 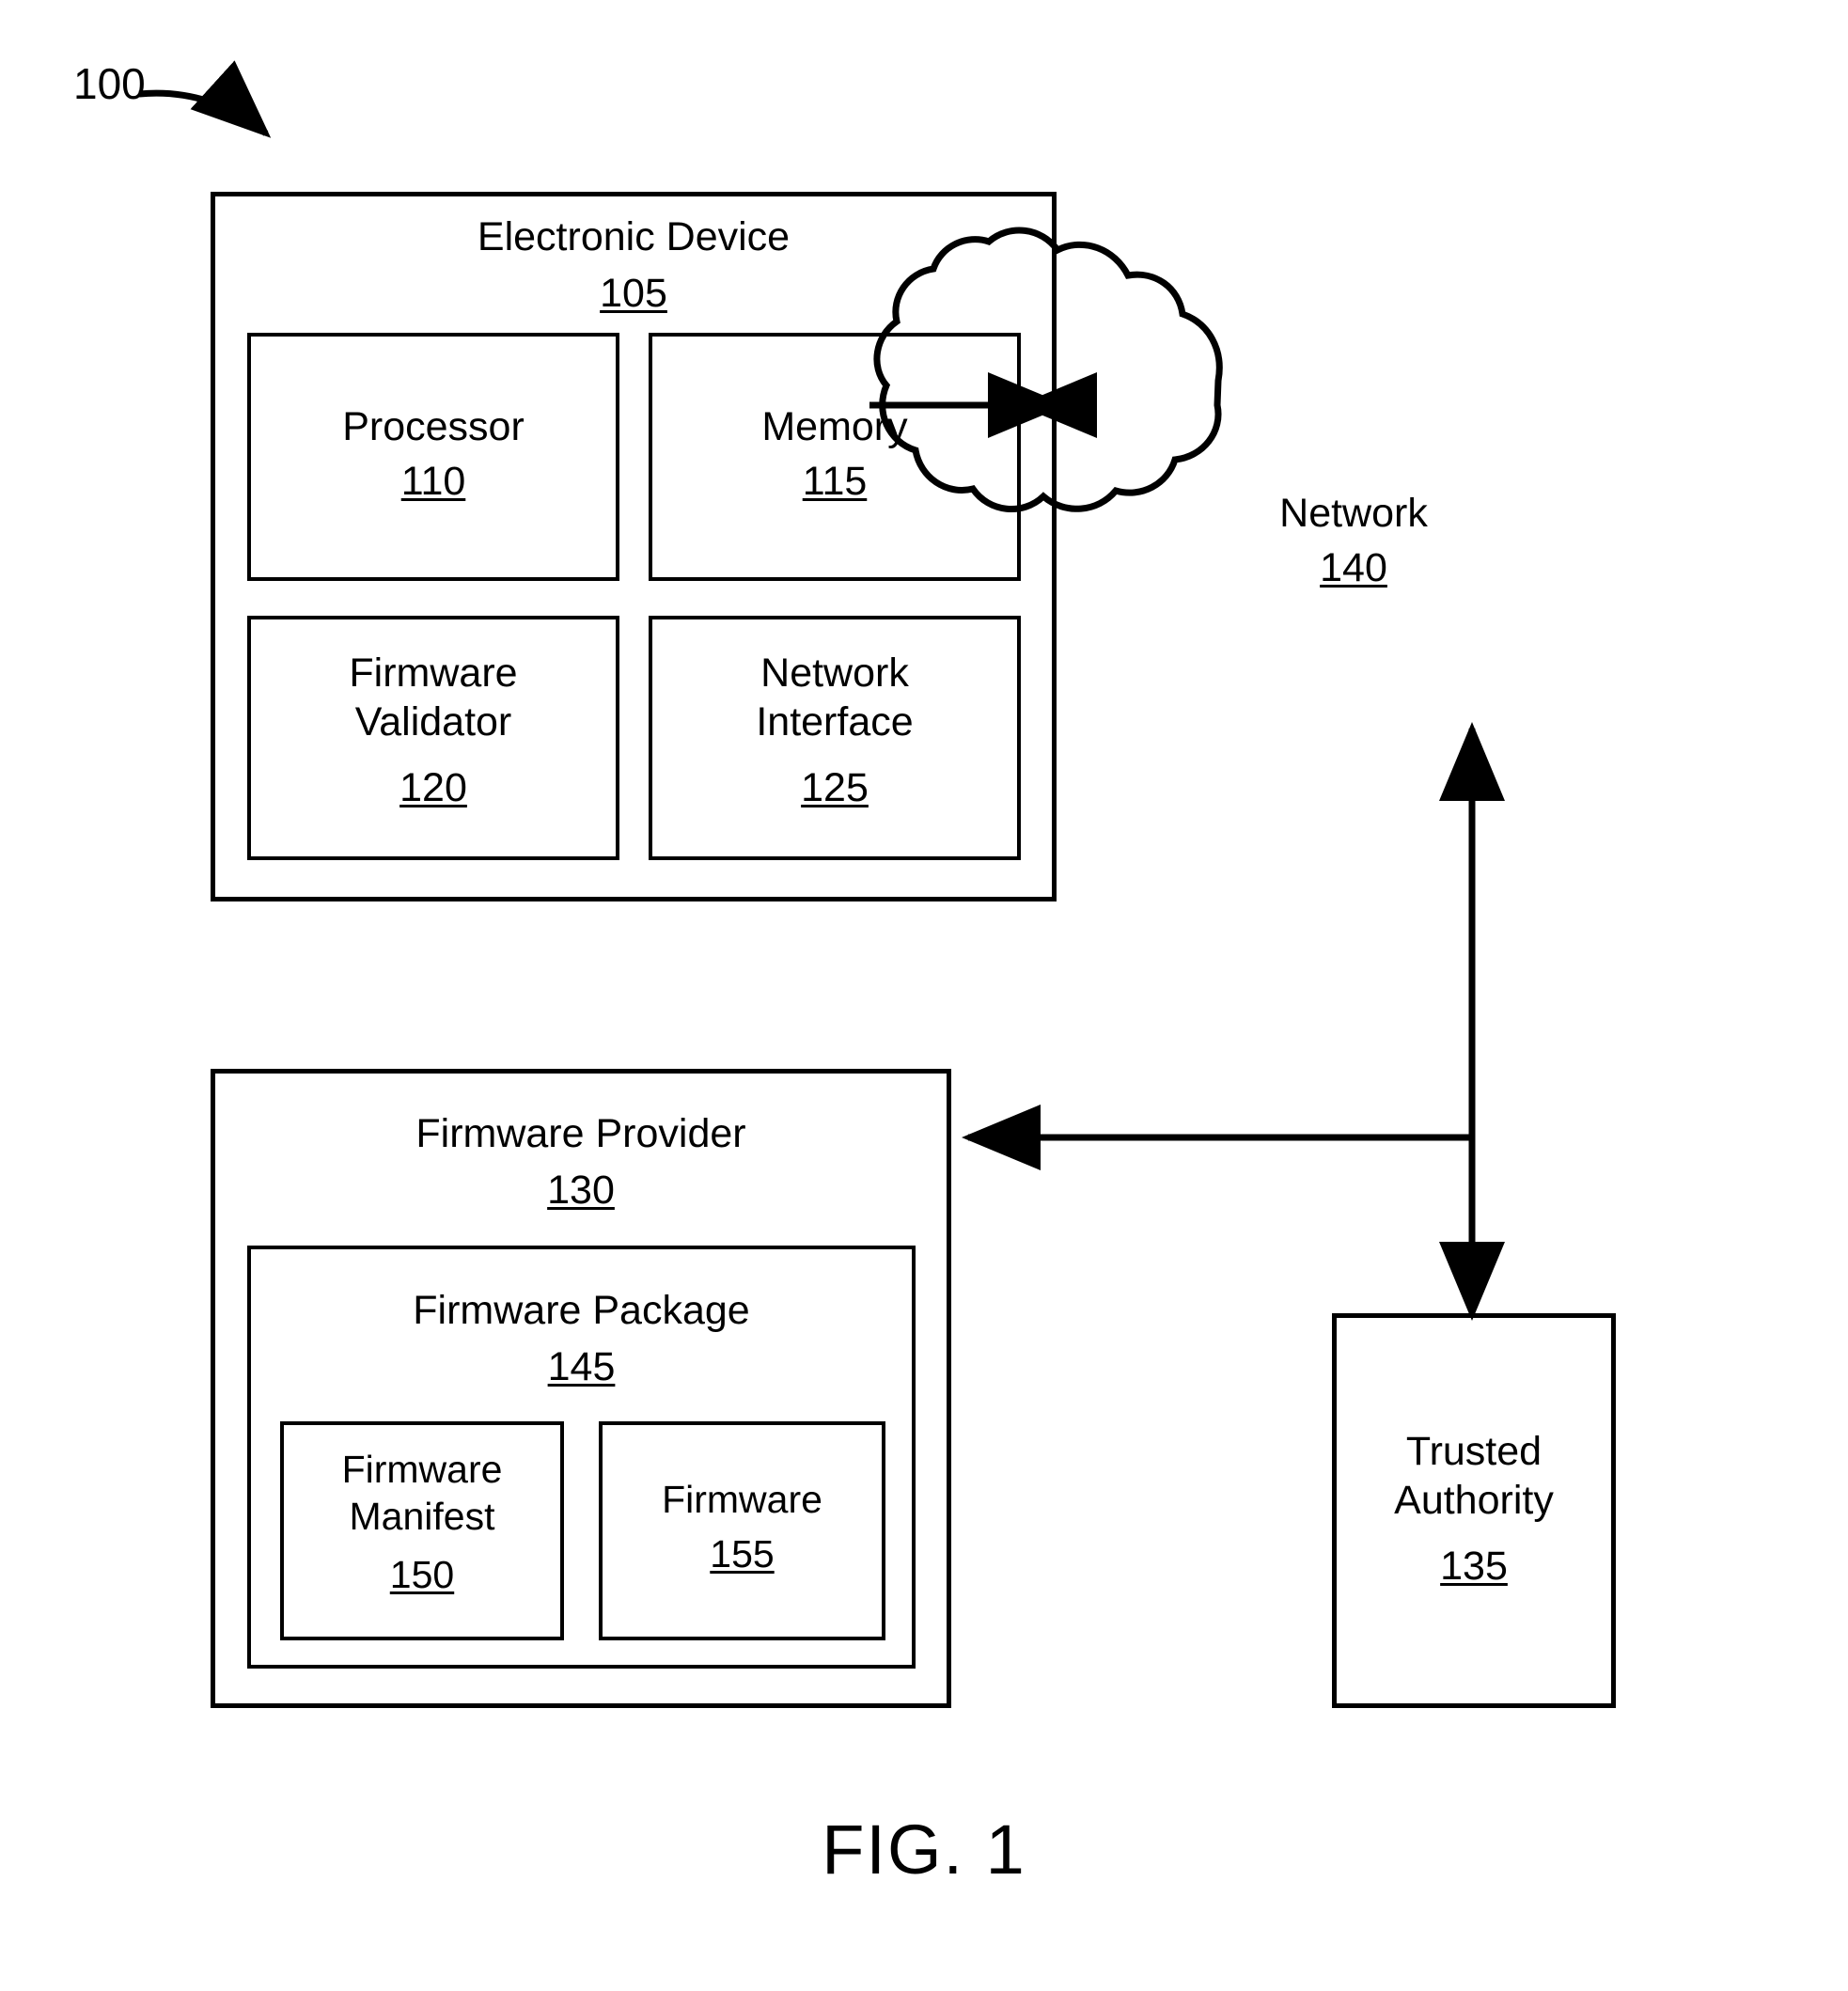 I want to click on network-label: Network, so click(x=1353, y=513).